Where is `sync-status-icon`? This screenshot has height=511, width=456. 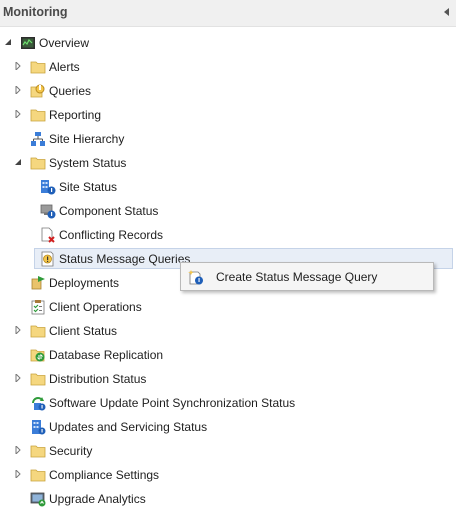 sync-status-icon is located at coordinates (39, 404).